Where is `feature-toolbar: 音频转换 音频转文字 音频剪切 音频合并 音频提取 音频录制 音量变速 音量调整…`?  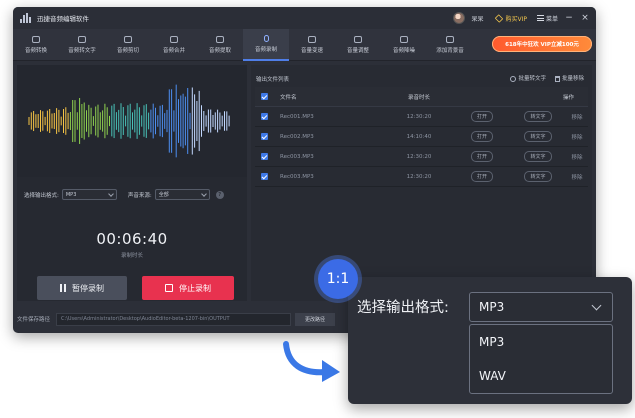
feature-toolbar: 音频转换 音频转文字 音频剪切 音频合并 音频提取 音频录制 音量变速 音量调整… is located at coordinates (304, 45).